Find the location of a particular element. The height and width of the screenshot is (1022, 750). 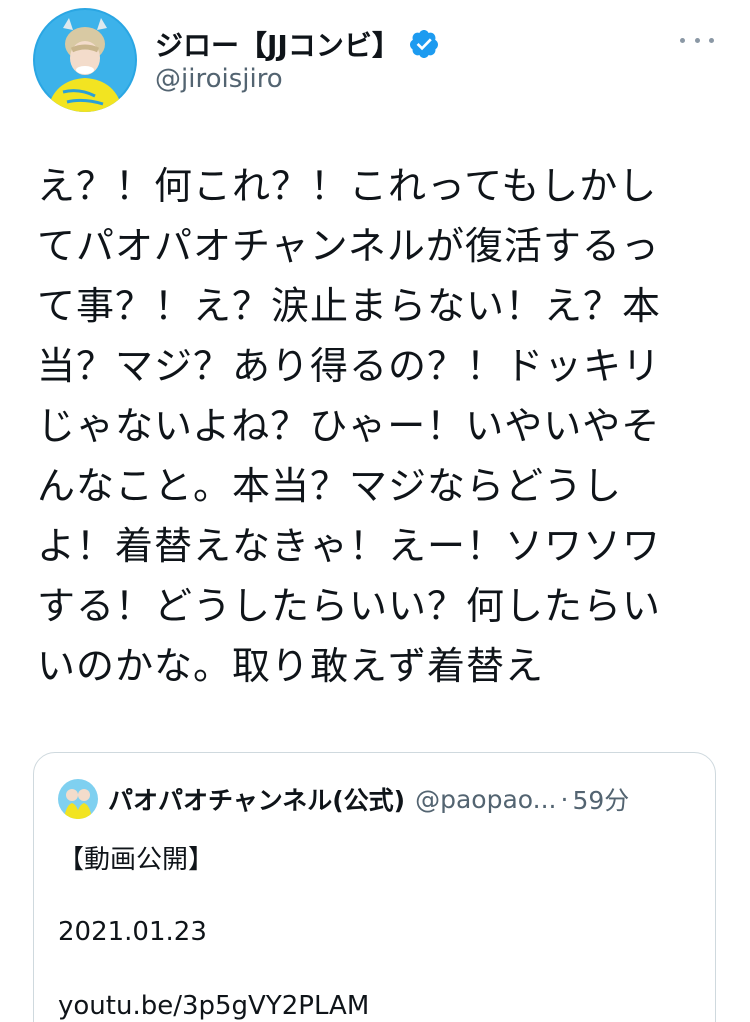

quoted-tweet-header: パオパオチャンネル(公式) @paopao... · 59分 is located at coordinates (343, 799).